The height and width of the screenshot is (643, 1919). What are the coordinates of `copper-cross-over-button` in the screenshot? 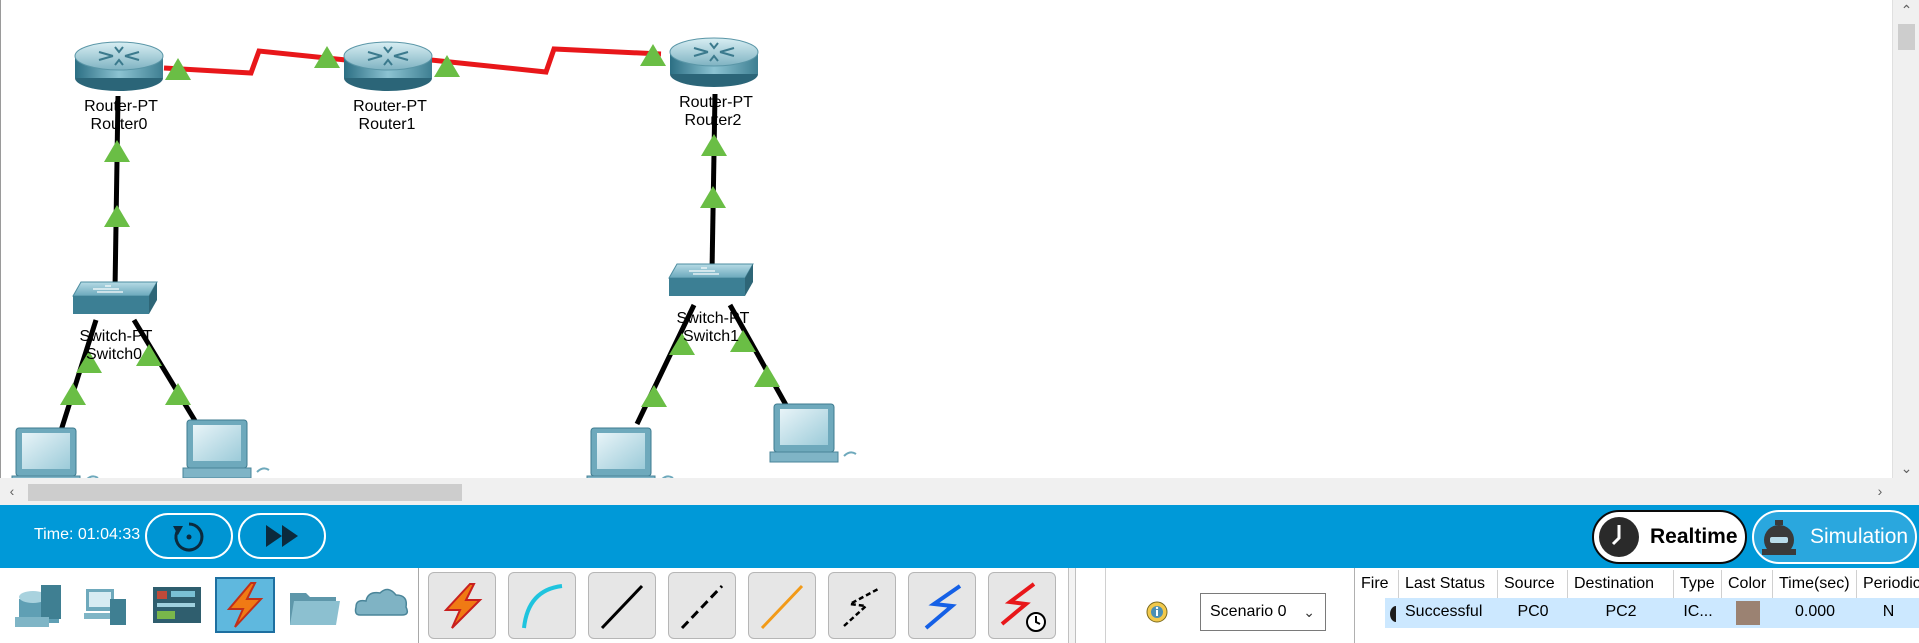 It's located at (702, 605).